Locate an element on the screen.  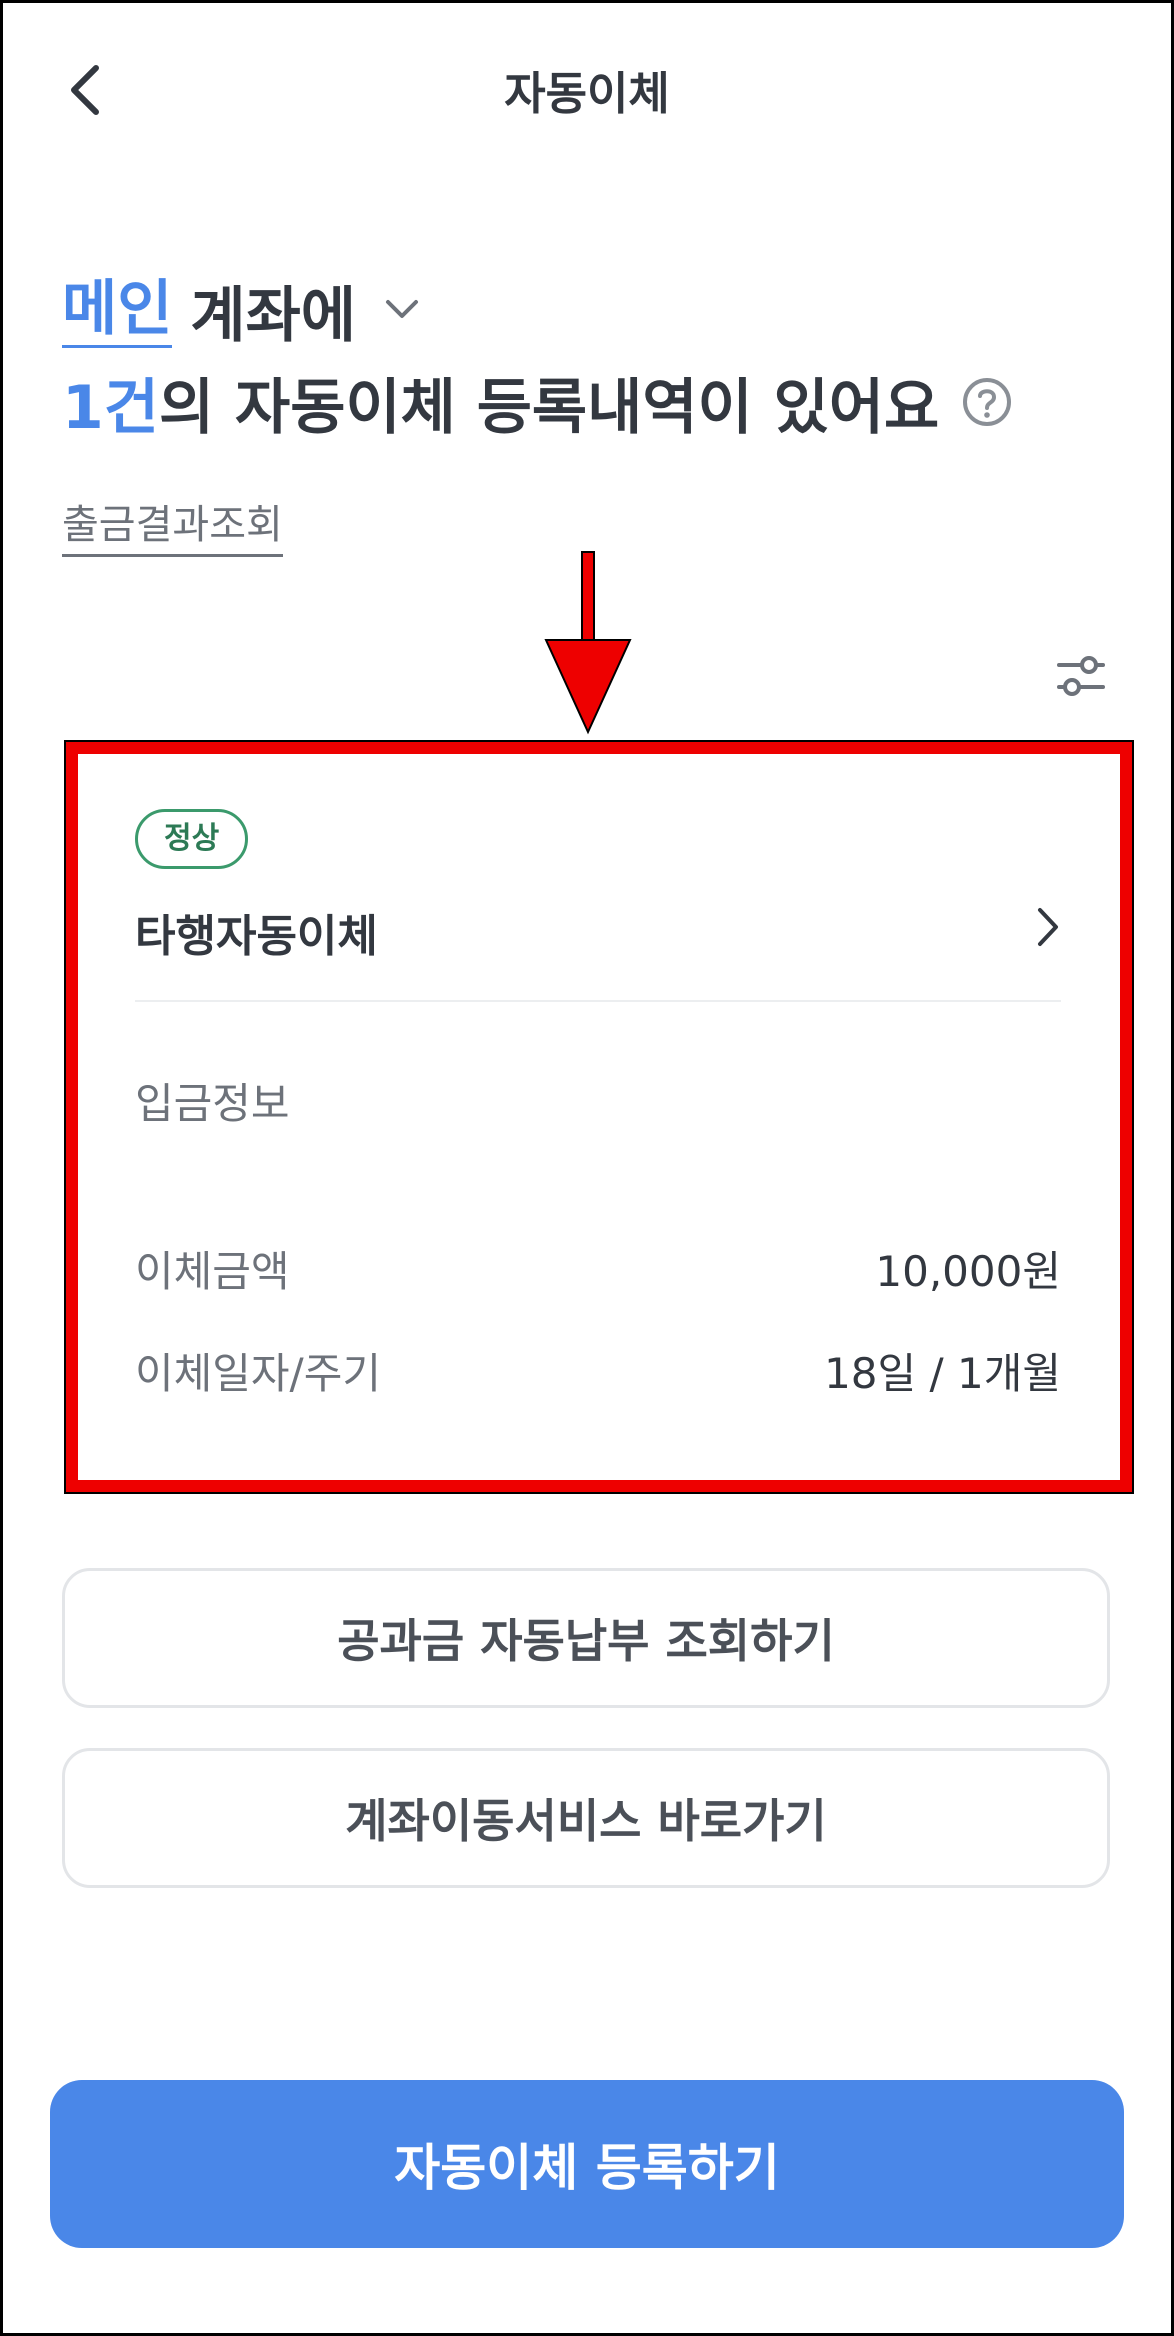
account-selector: 메인 계좌에 is located at coordinates (242, 310).